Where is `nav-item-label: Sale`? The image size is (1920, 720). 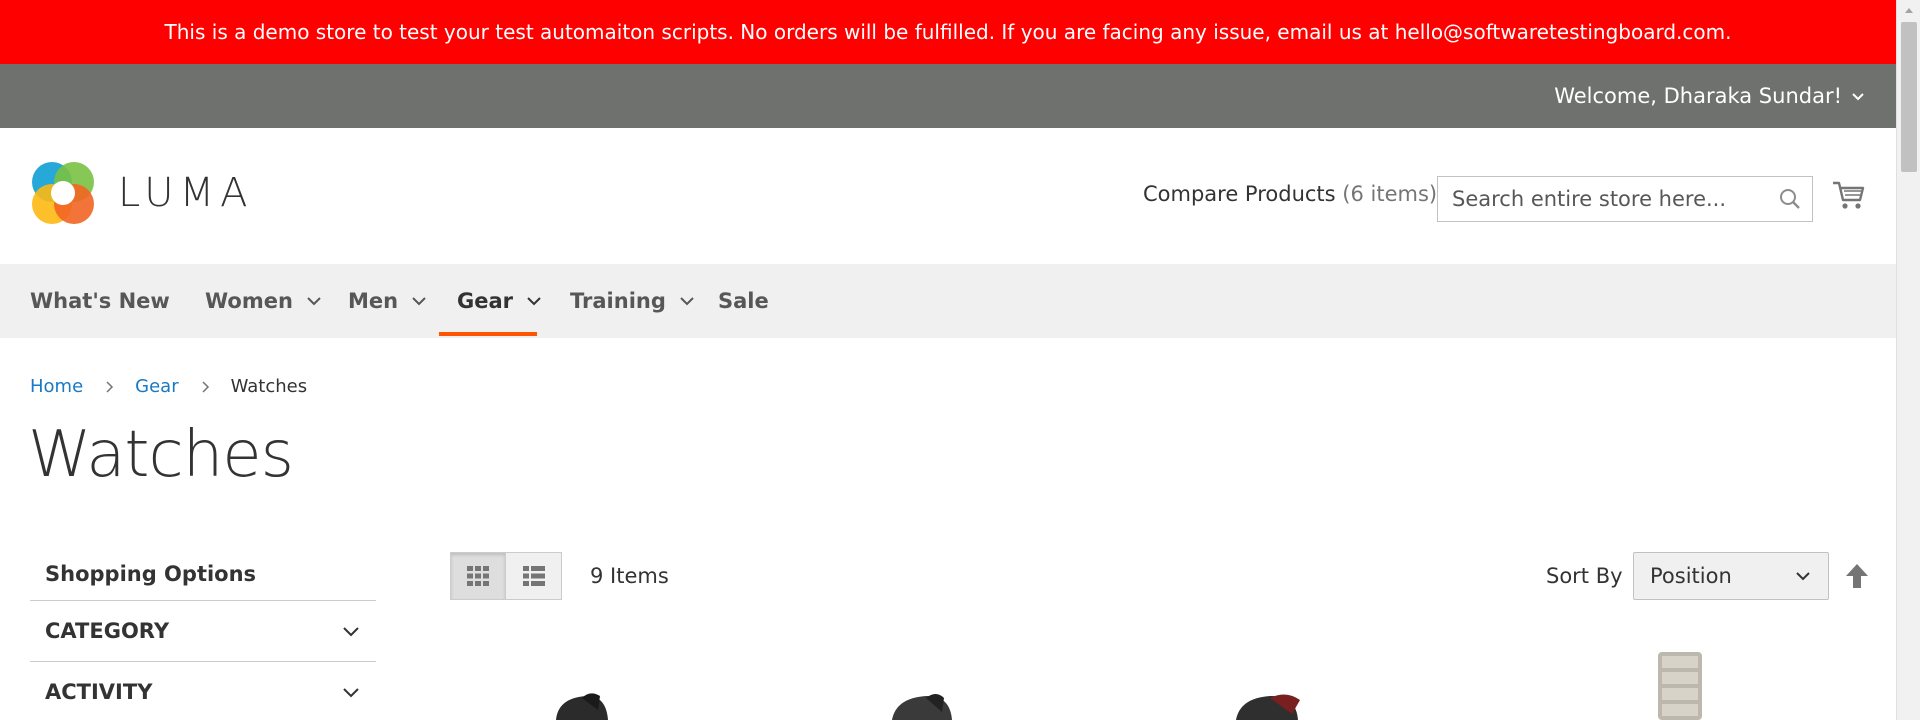
nav-item-label: Sale is located at coordinates (743, 301).